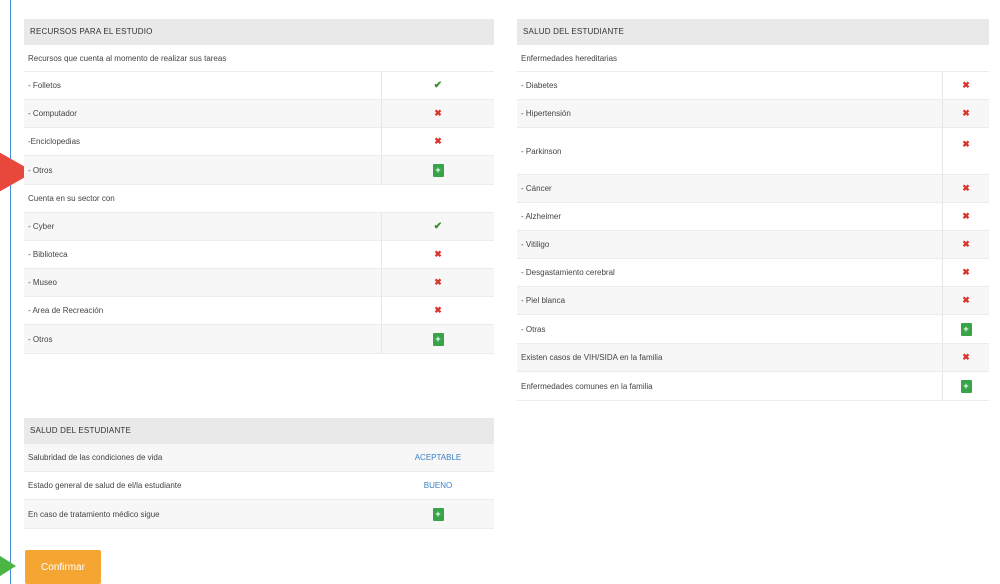 The width and height of the screenshot is (1000, 584). What do you see at coordinates (8, 566) in the screenshot?
I see `green-arrow-indicator` at bounding box center [8, 566].